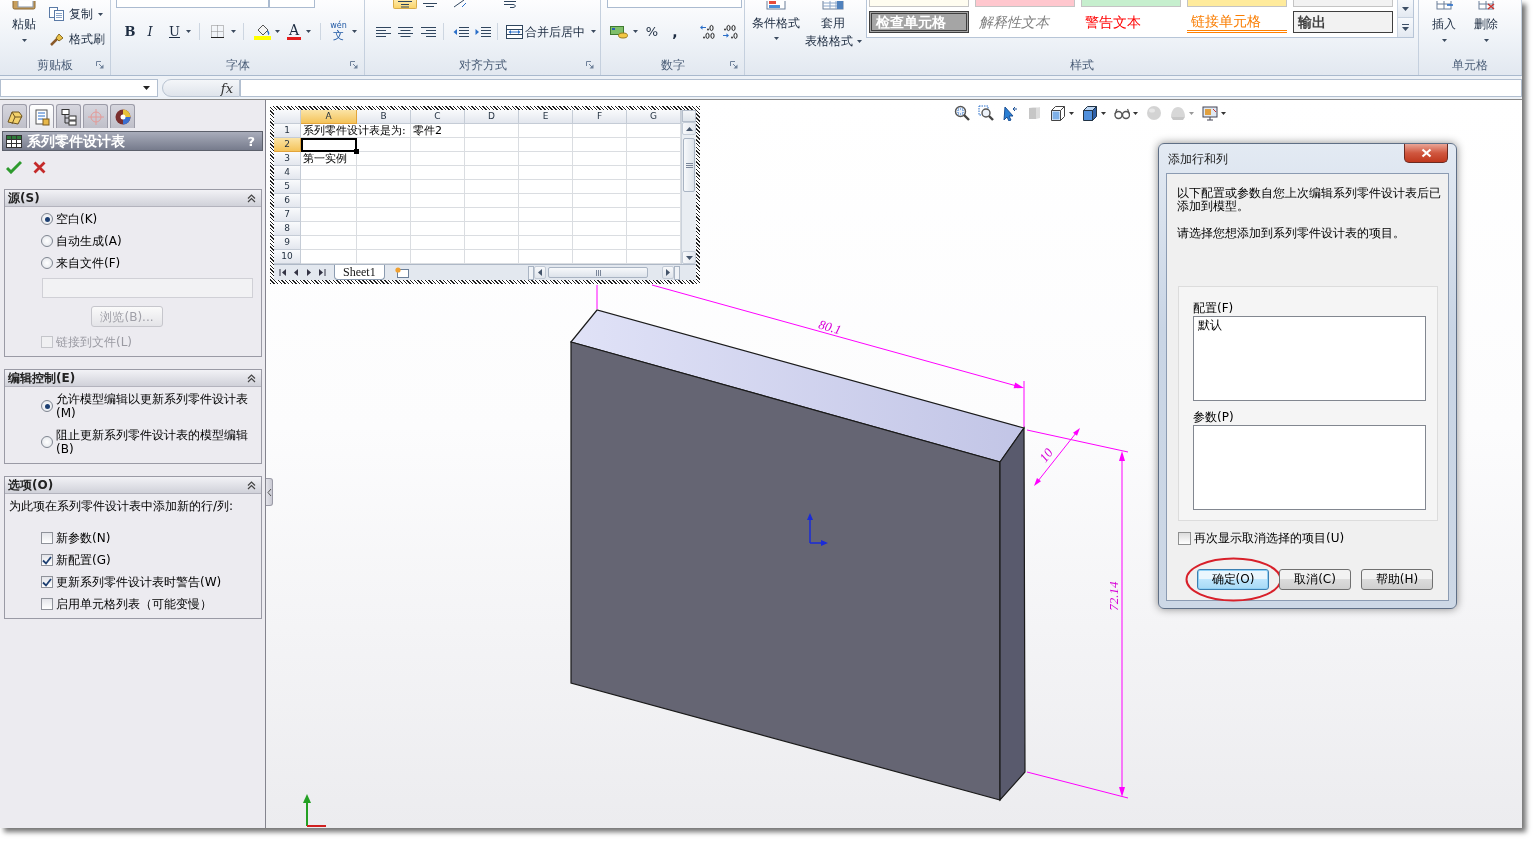  I want to click on dimension-label: 80.1, so click(830, 327).